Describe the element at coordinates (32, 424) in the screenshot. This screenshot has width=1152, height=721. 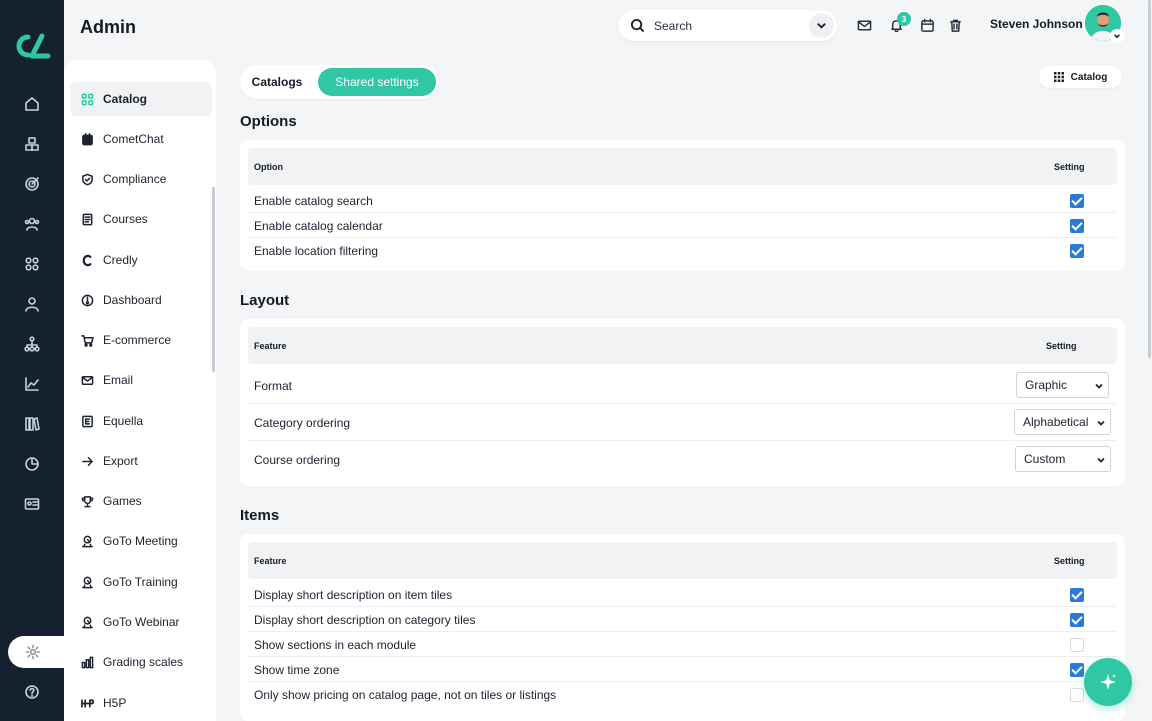
I see `library-icon` at that location.